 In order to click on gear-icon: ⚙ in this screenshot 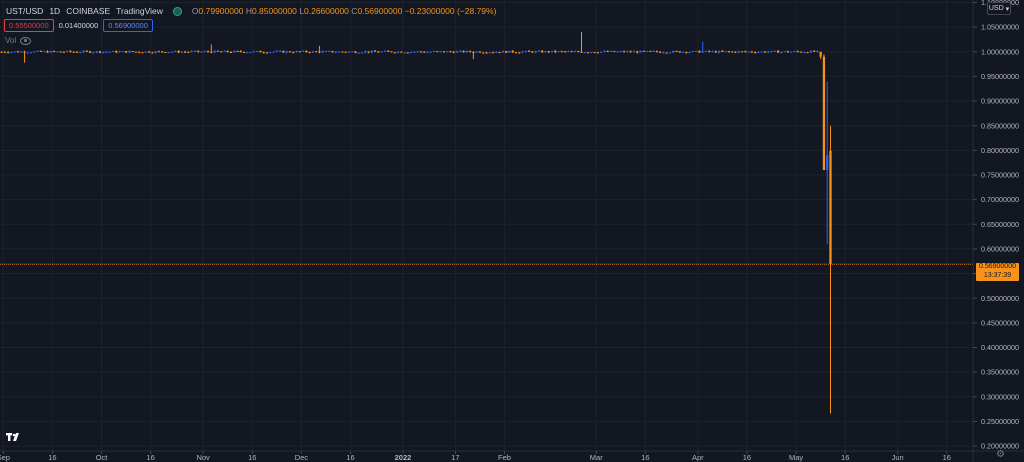, I will do `click(1000, 454)`.